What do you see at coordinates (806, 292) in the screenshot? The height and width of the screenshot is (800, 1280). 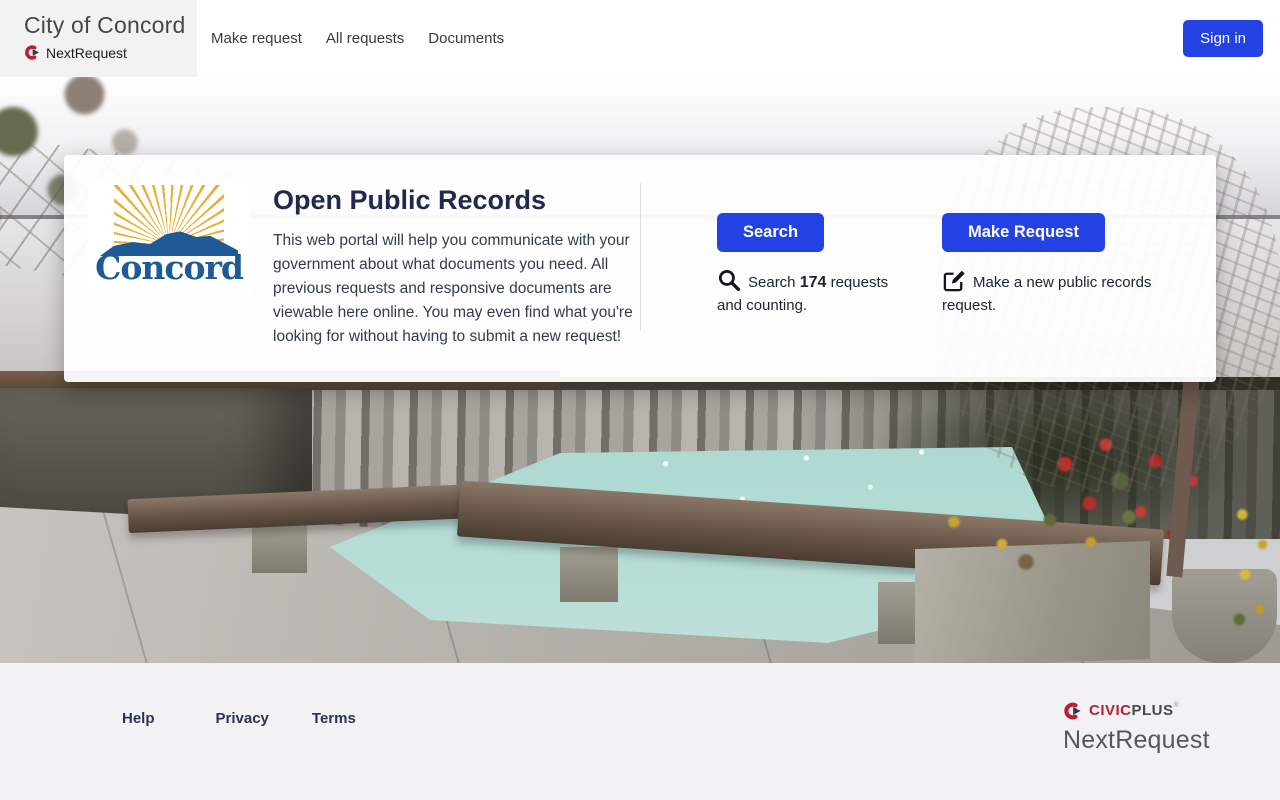 I see `search-info: Search 174 requests and counting.` at bounding box center [806, 292].